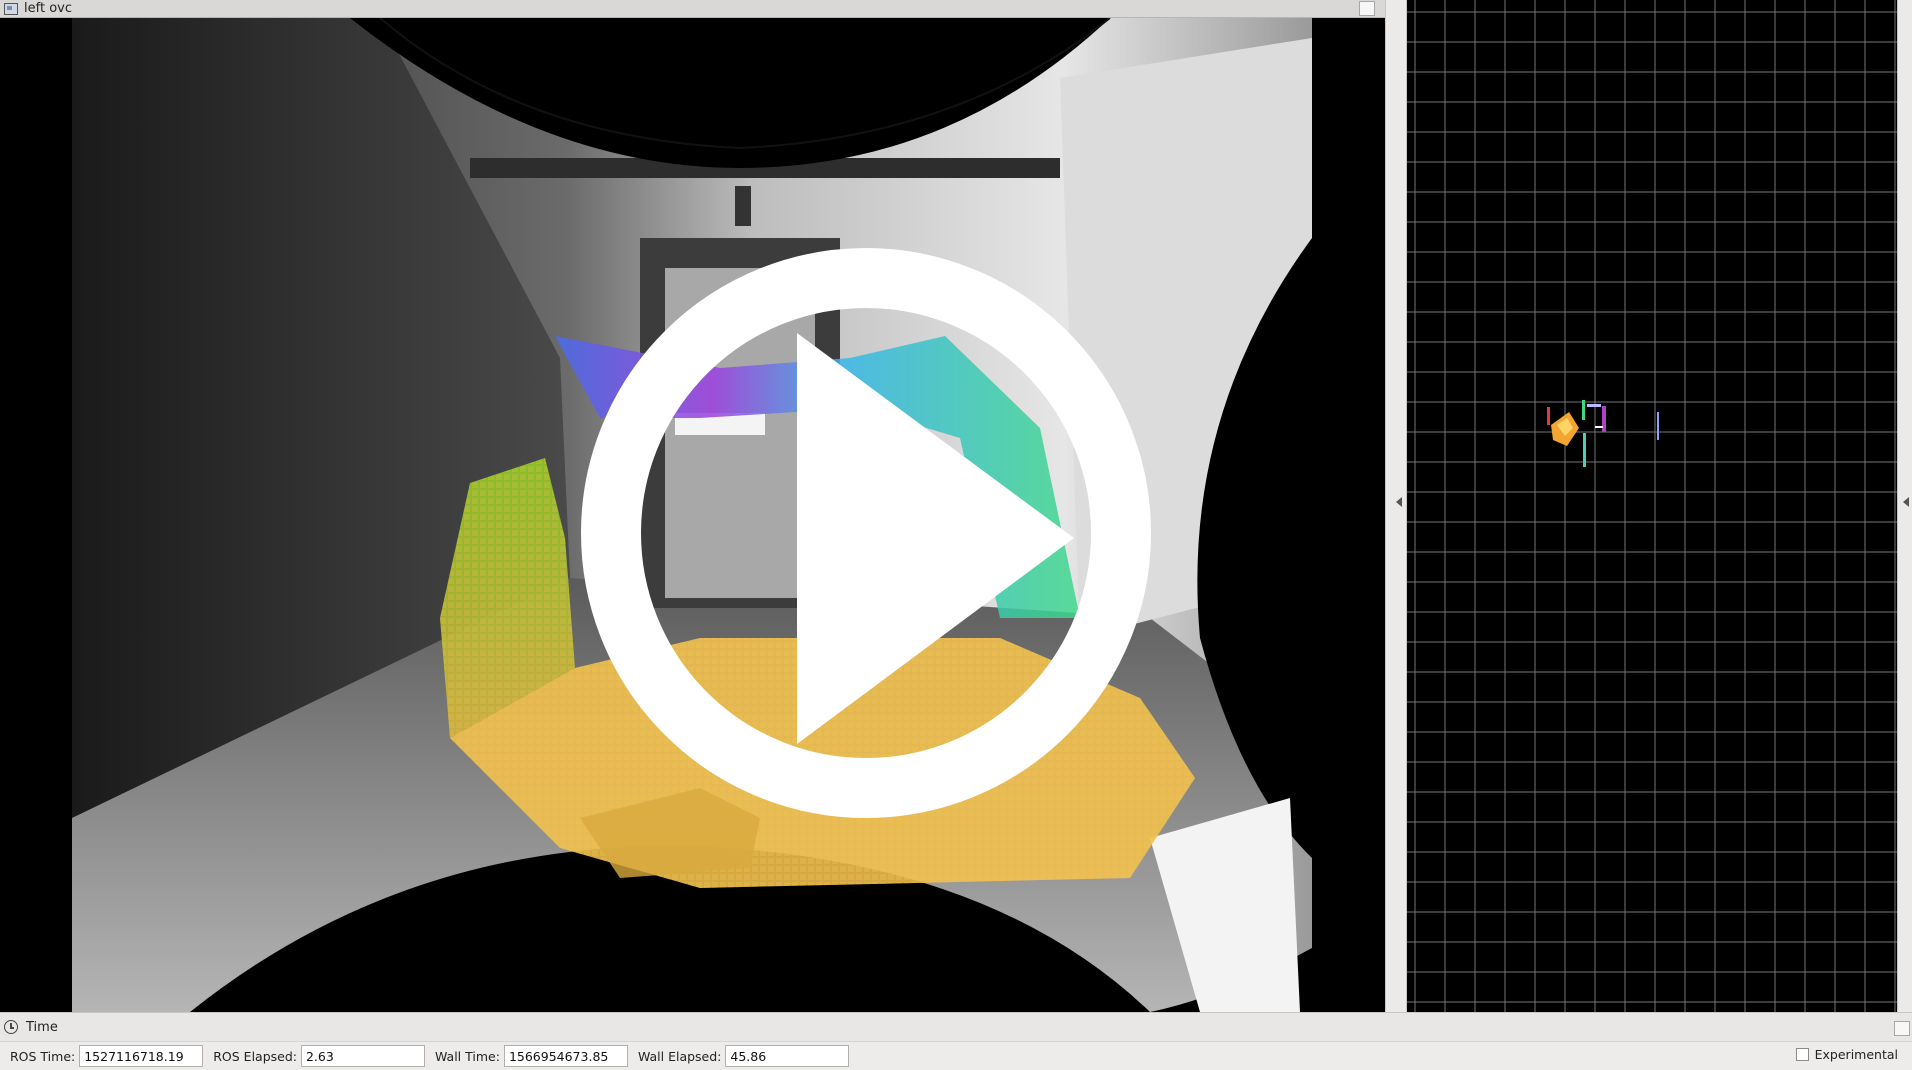 Image resolution: width=1912 pixels, height=1070 pixels. I want to click on experimental-label: Experimental, so click(1856, 1054).